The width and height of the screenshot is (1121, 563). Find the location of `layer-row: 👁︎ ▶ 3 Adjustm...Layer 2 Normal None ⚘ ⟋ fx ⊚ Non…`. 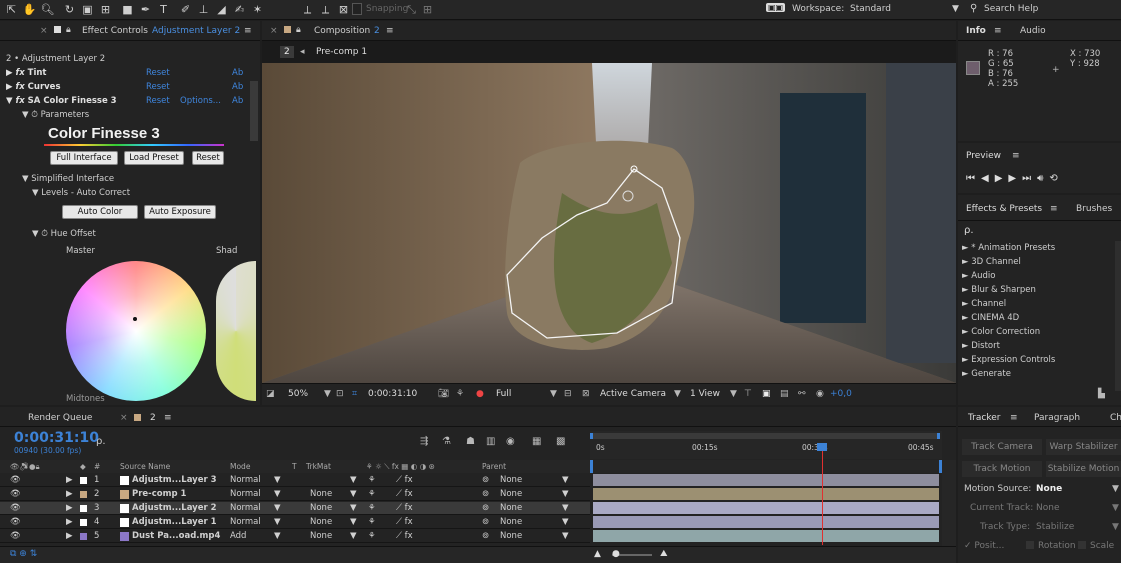

layer-row: 👁︎ ▶ 3 Adjustm...Layer 2 Normal None ⚘ ⟋ fx ⊚ Non… is located at coordinates (295, 508).